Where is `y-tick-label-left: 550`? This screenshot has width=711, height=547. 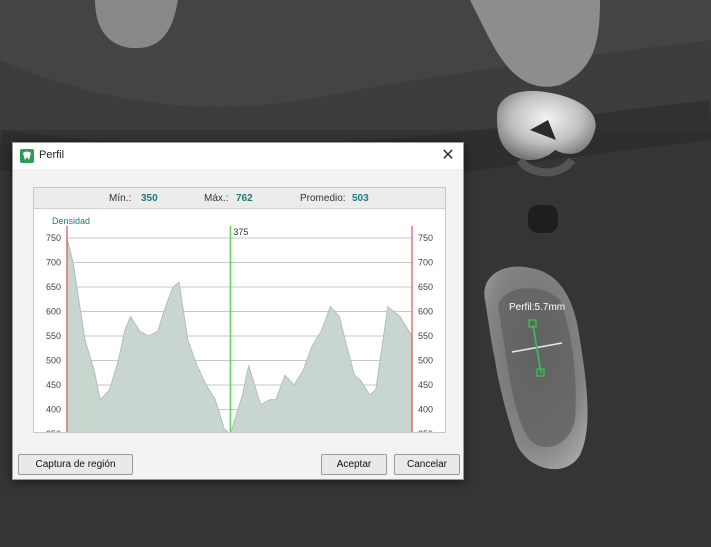
y-tick-label-left: 550 is located at coordinates (53, 336).